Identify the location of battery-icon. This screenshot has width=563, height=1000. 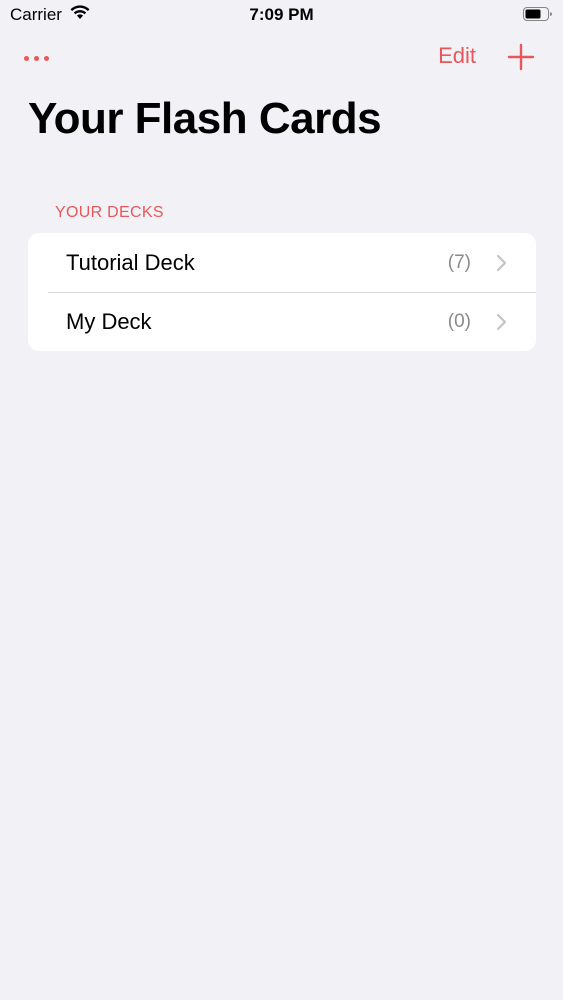
(538, 14).